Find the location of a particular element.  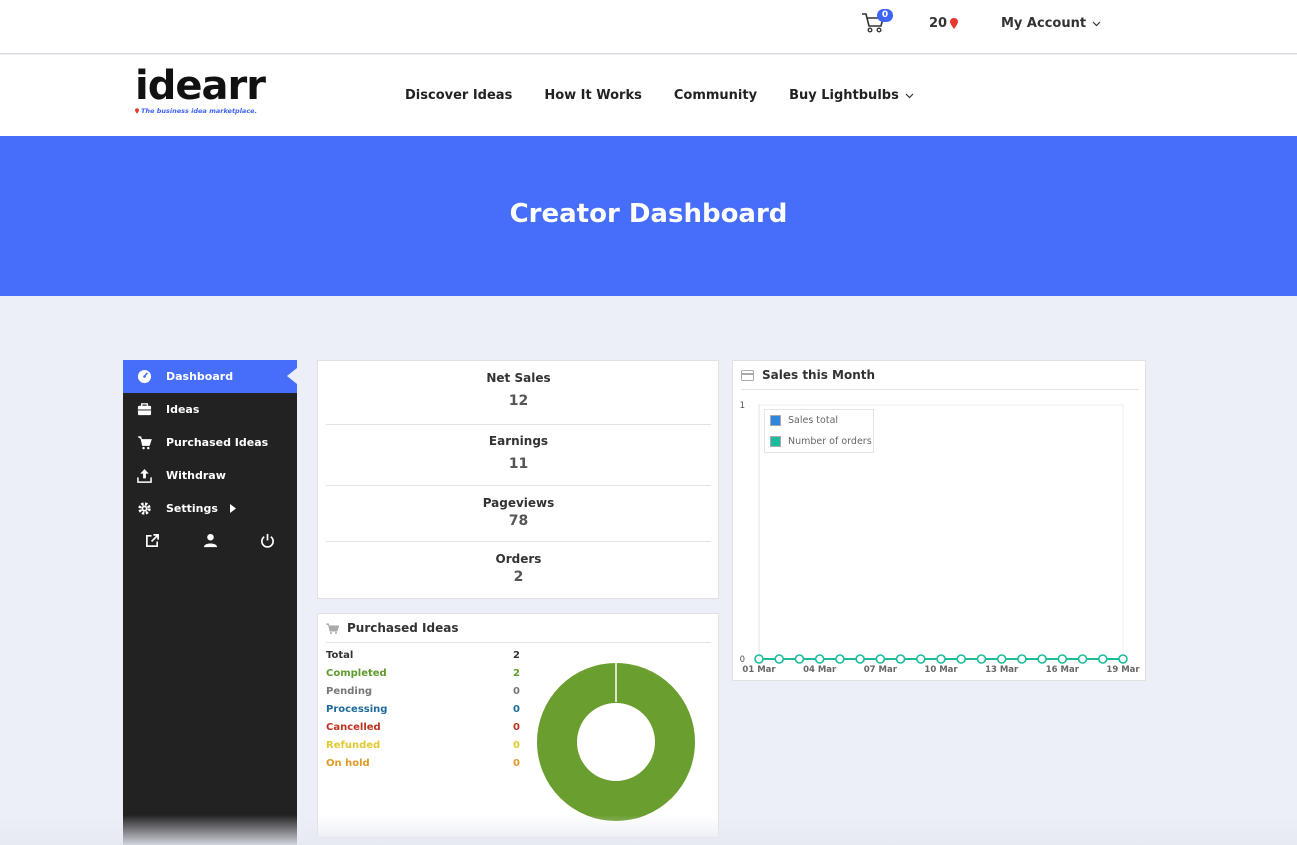

nav-buy-lightbulbs: Buy Lightbulbs is located at coordinates (851, 95).